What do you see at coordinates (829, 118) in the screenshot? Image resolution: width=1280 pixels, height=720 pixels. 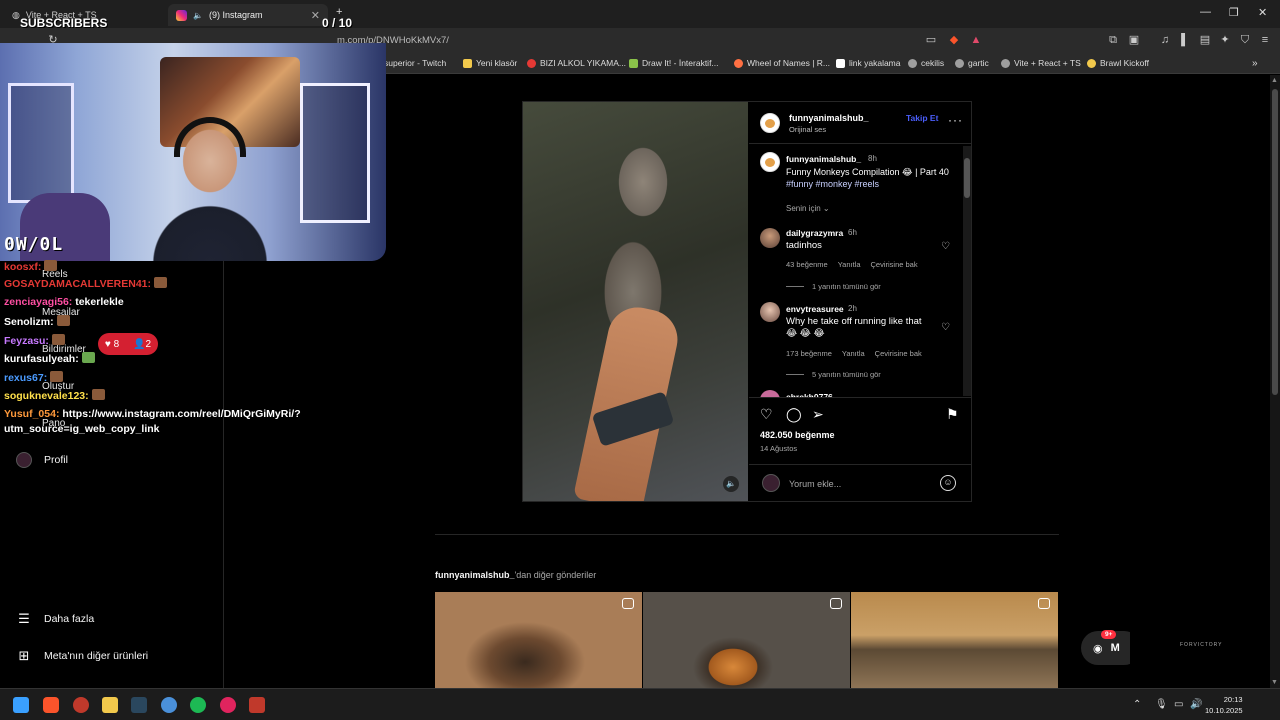 I see `post-username: funnyanimalshub_` at bounding box center [829, 118].